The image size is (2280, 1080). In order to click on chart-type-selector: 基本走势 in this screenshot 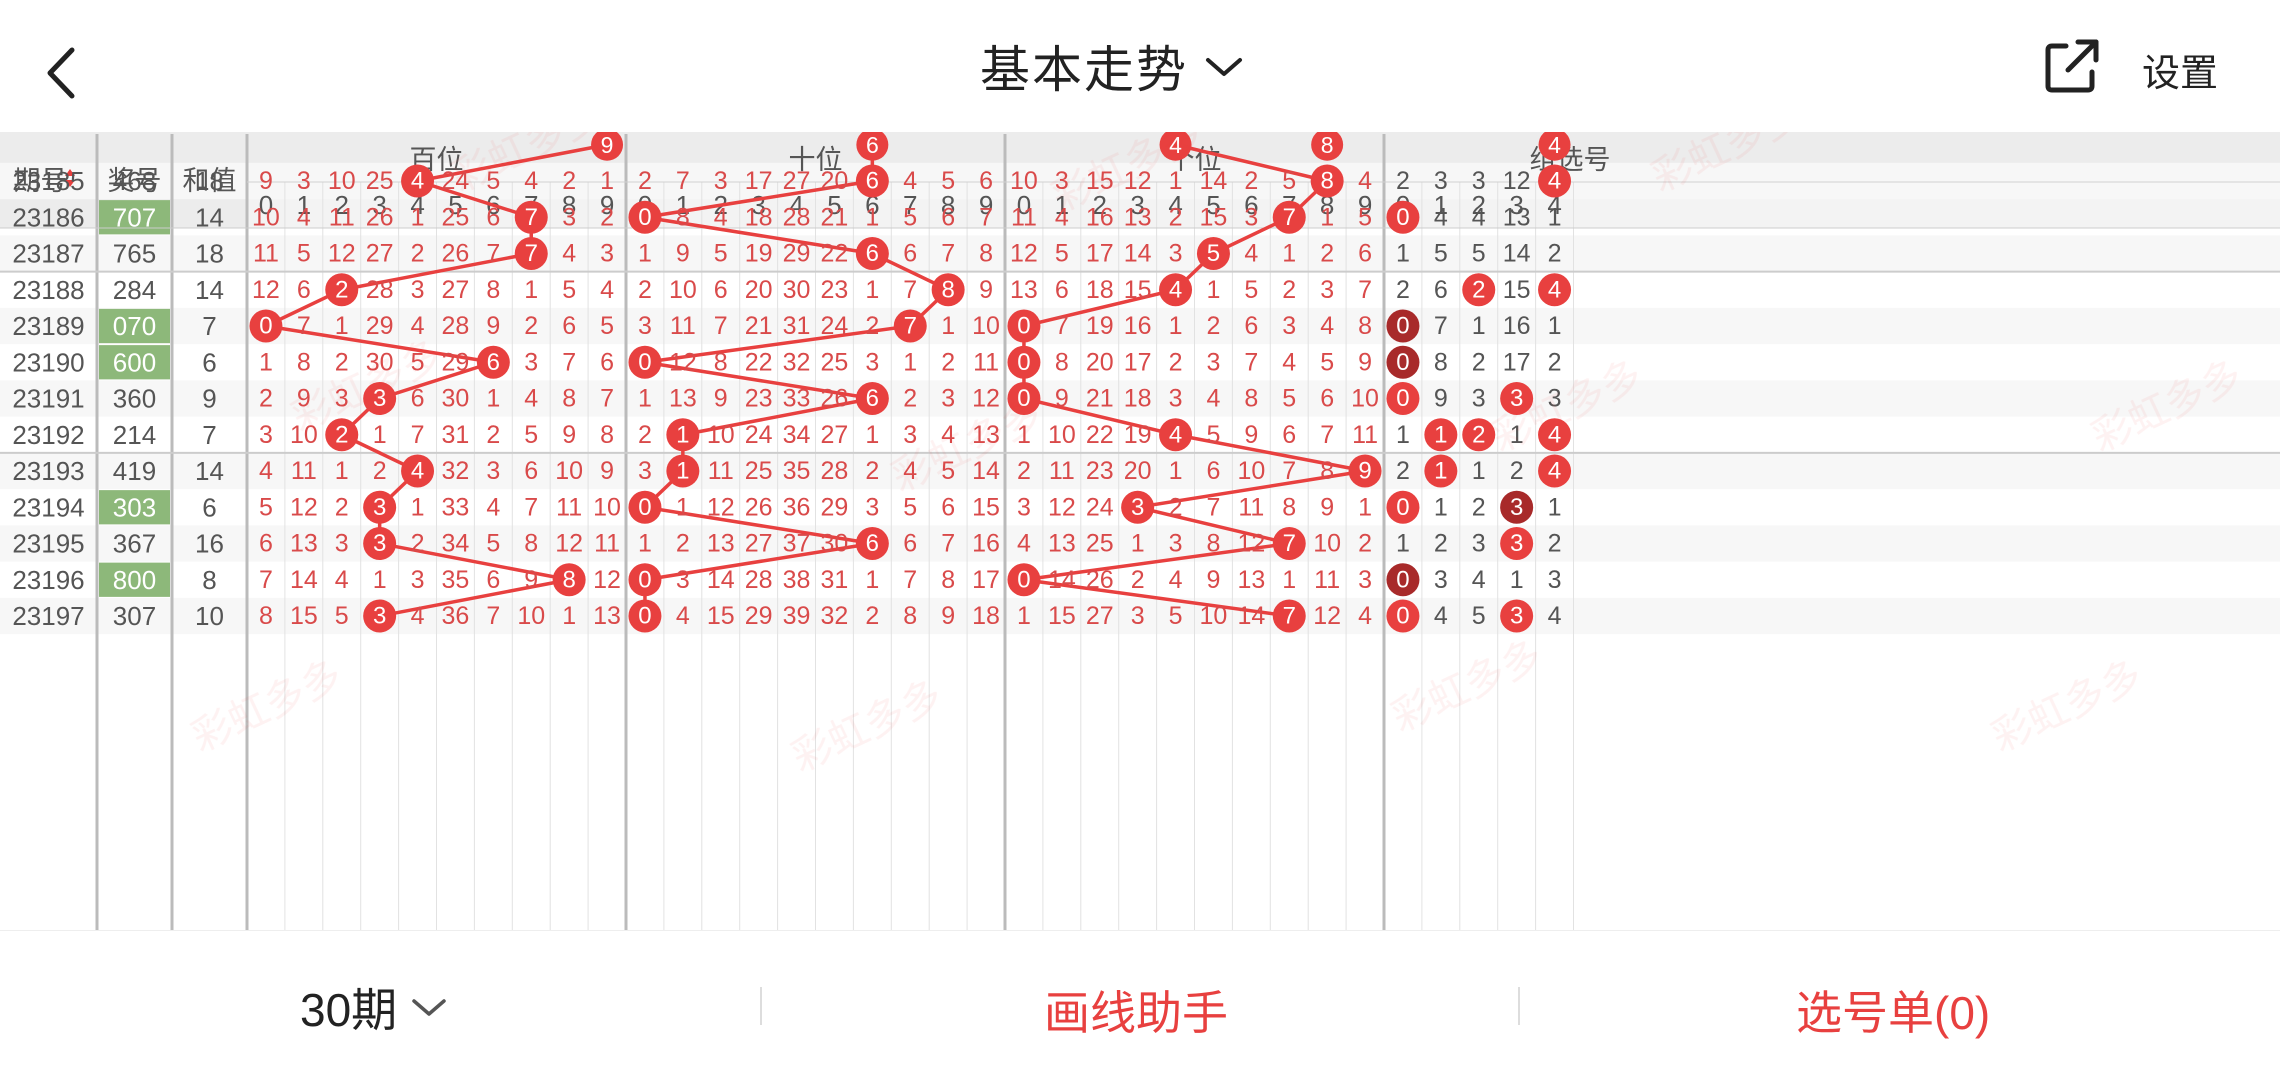, I will do `click(1140, 66)`.